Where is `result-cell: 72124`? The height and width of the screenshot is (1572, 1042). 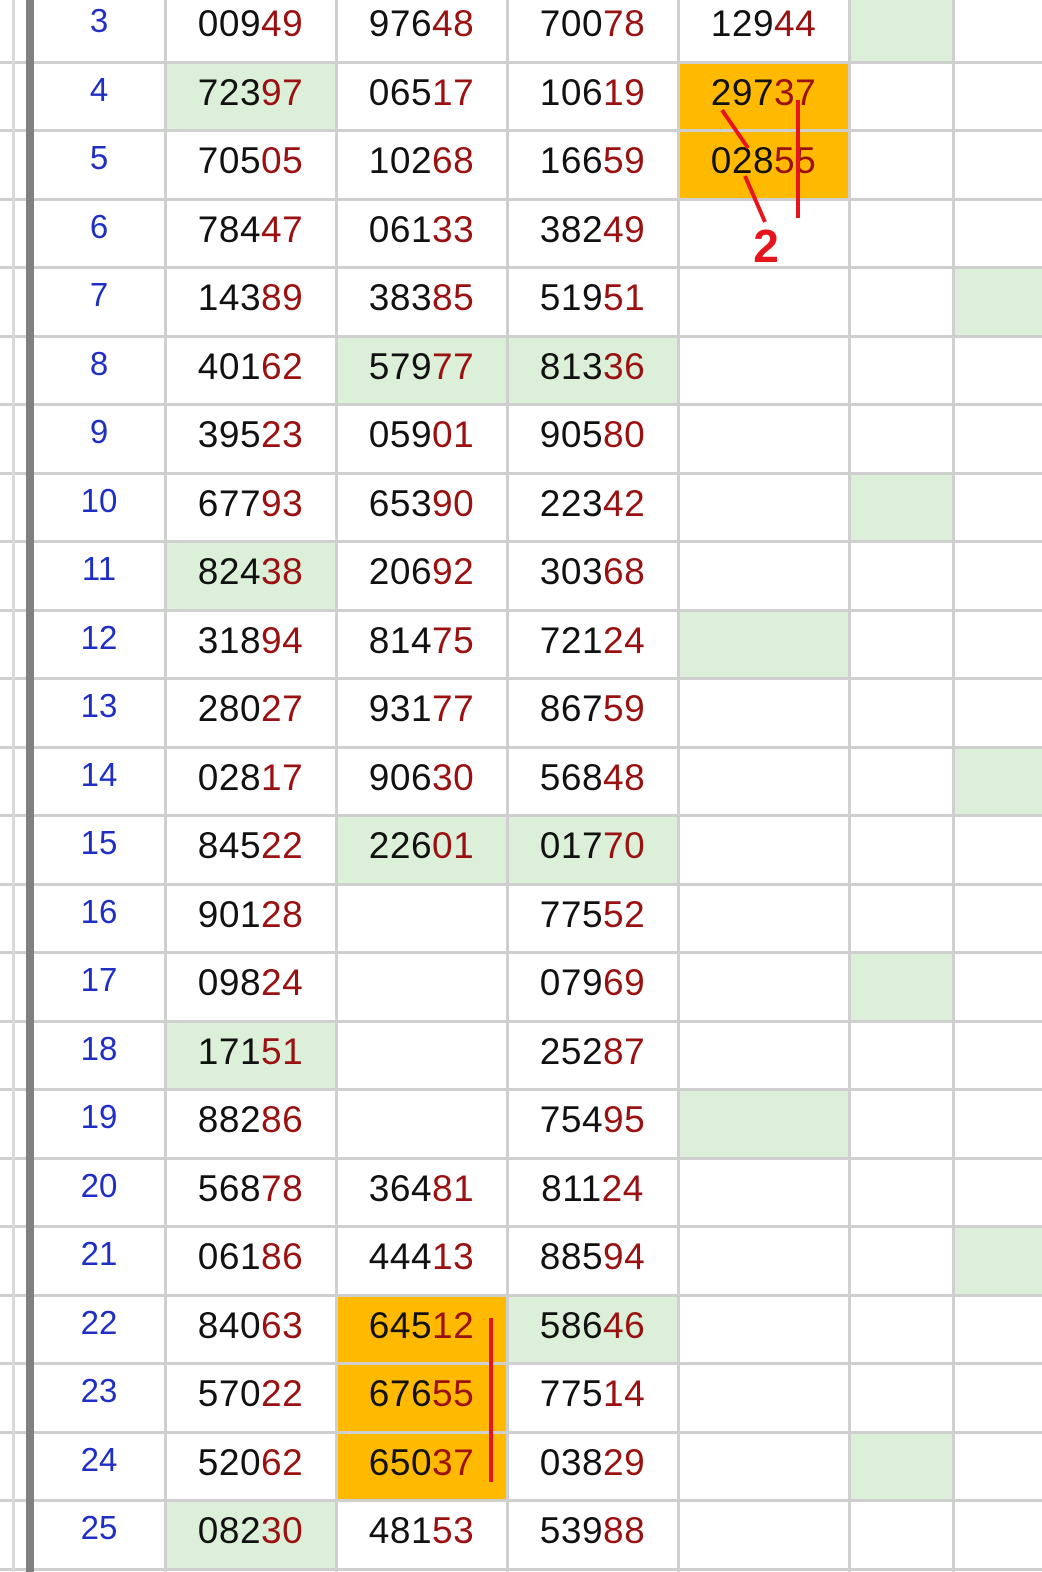 result-cell: 72124 is located at coordinates (592, 644).